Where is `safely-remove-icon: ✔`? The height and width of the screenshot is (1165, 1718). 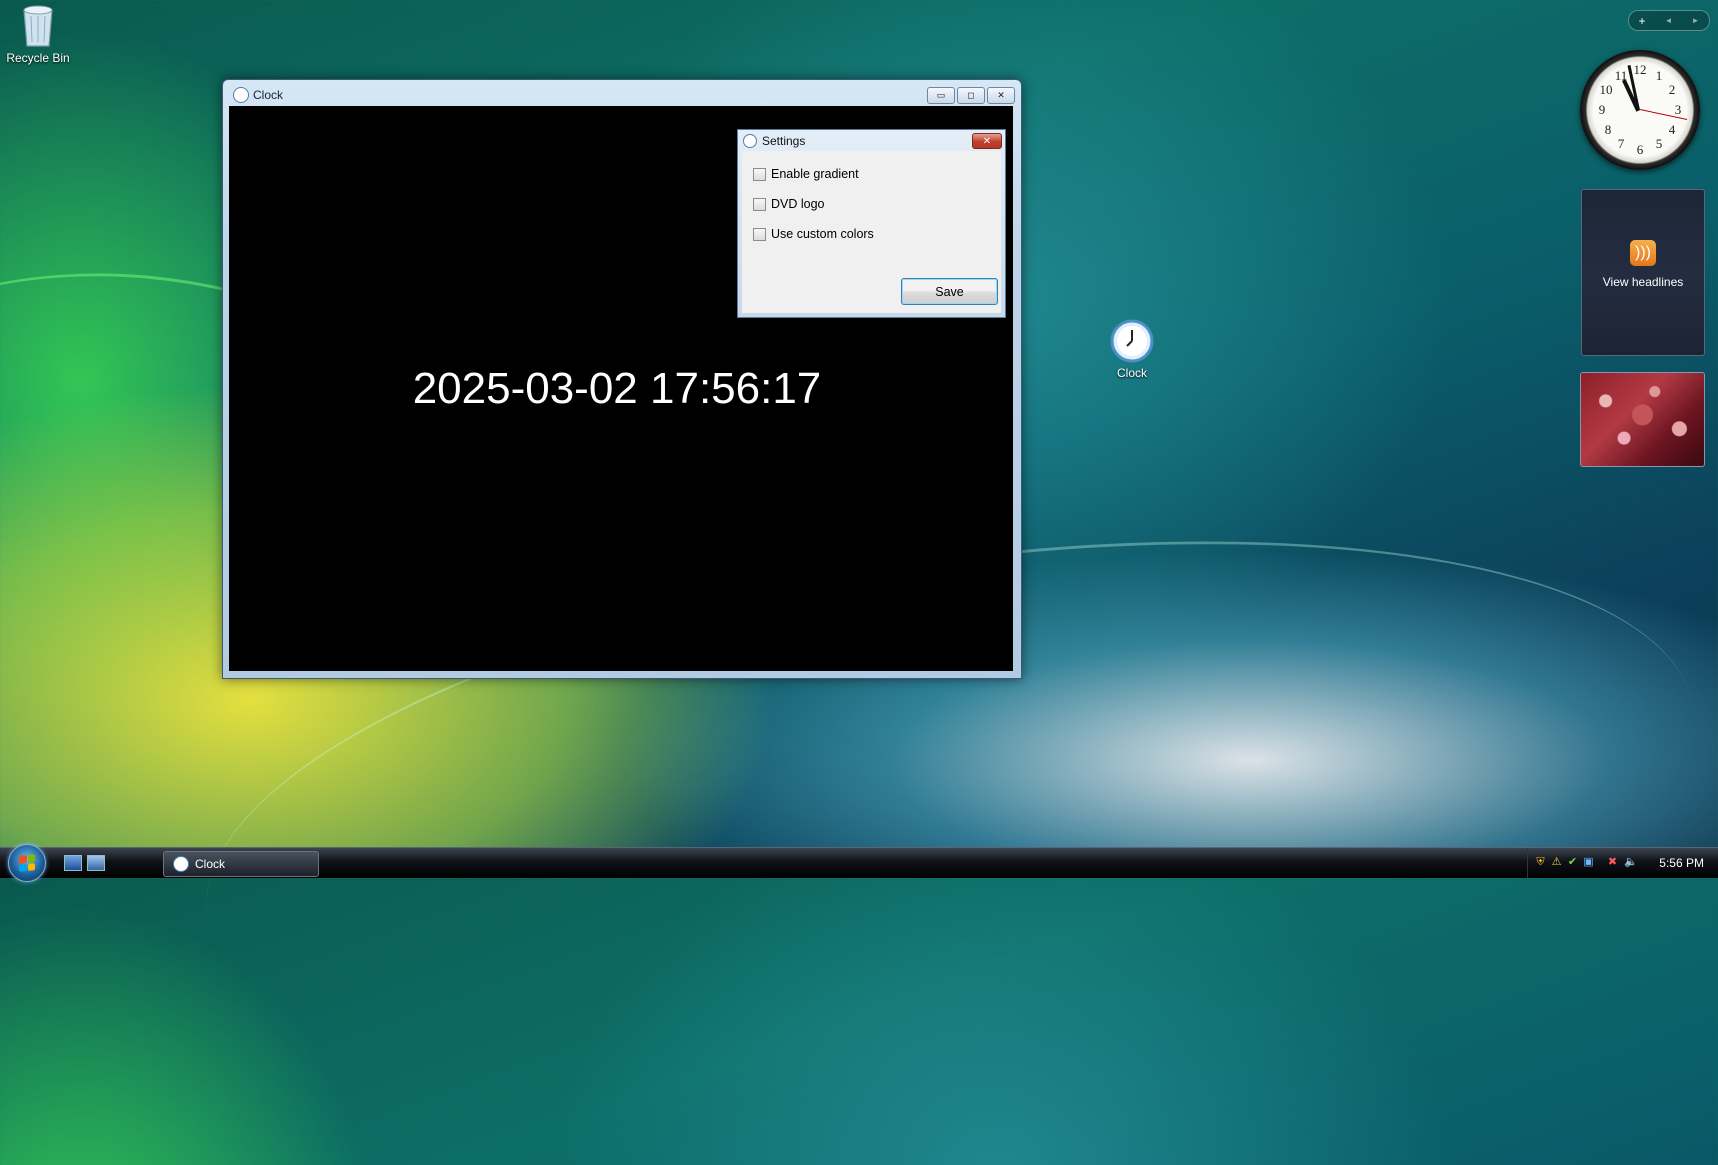 safely-remove-icon: ✔ is located at coordinates (1572, 862).